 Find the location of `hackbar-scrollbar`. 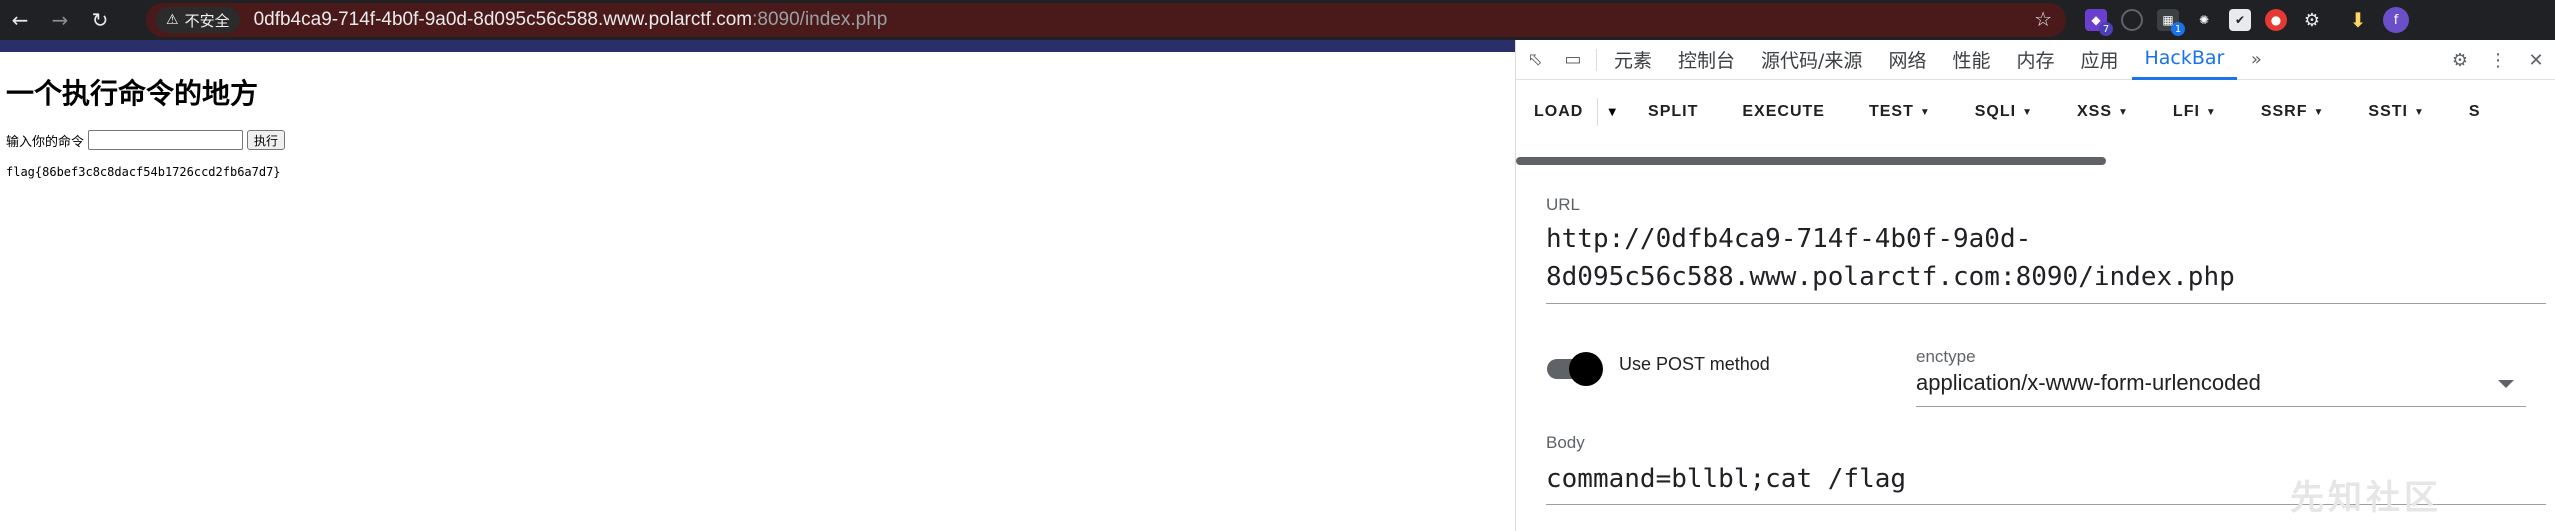

hackbar-scrollbar is located at coordinates (1811, 161).